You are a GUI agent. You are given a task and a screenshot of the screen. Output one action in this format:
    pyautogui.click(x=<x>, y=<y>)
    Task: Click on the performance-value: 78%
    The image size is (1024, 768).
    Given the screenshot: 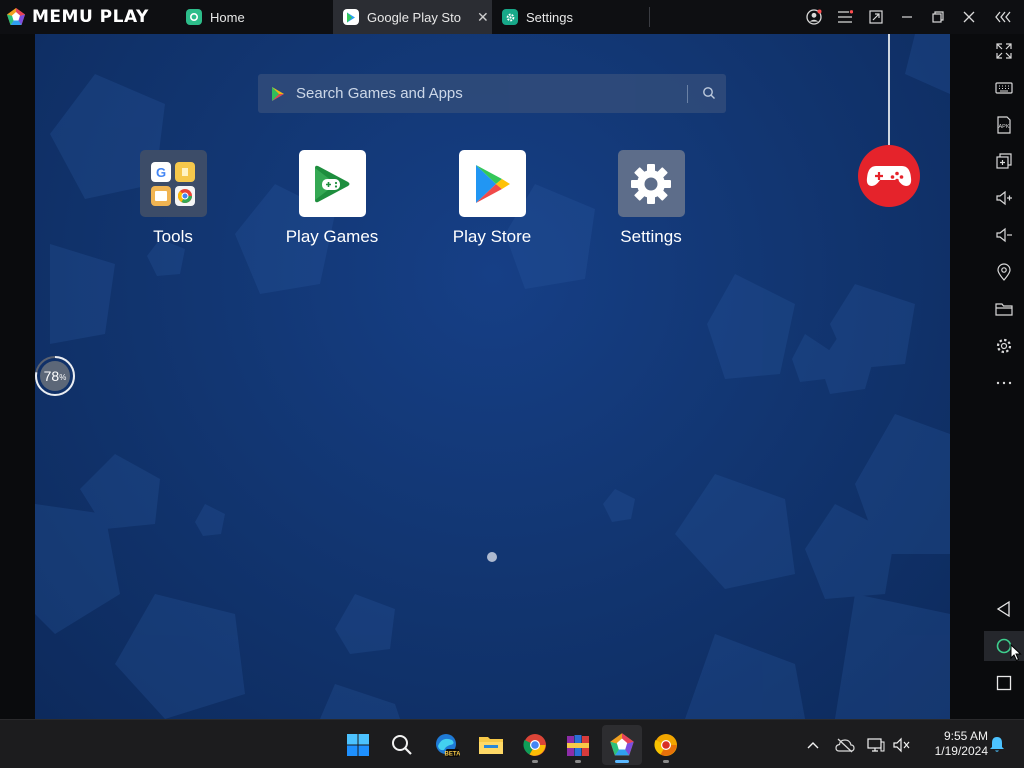 What is the action you would take?
    pyautogui.click(x=55, y=376)
    